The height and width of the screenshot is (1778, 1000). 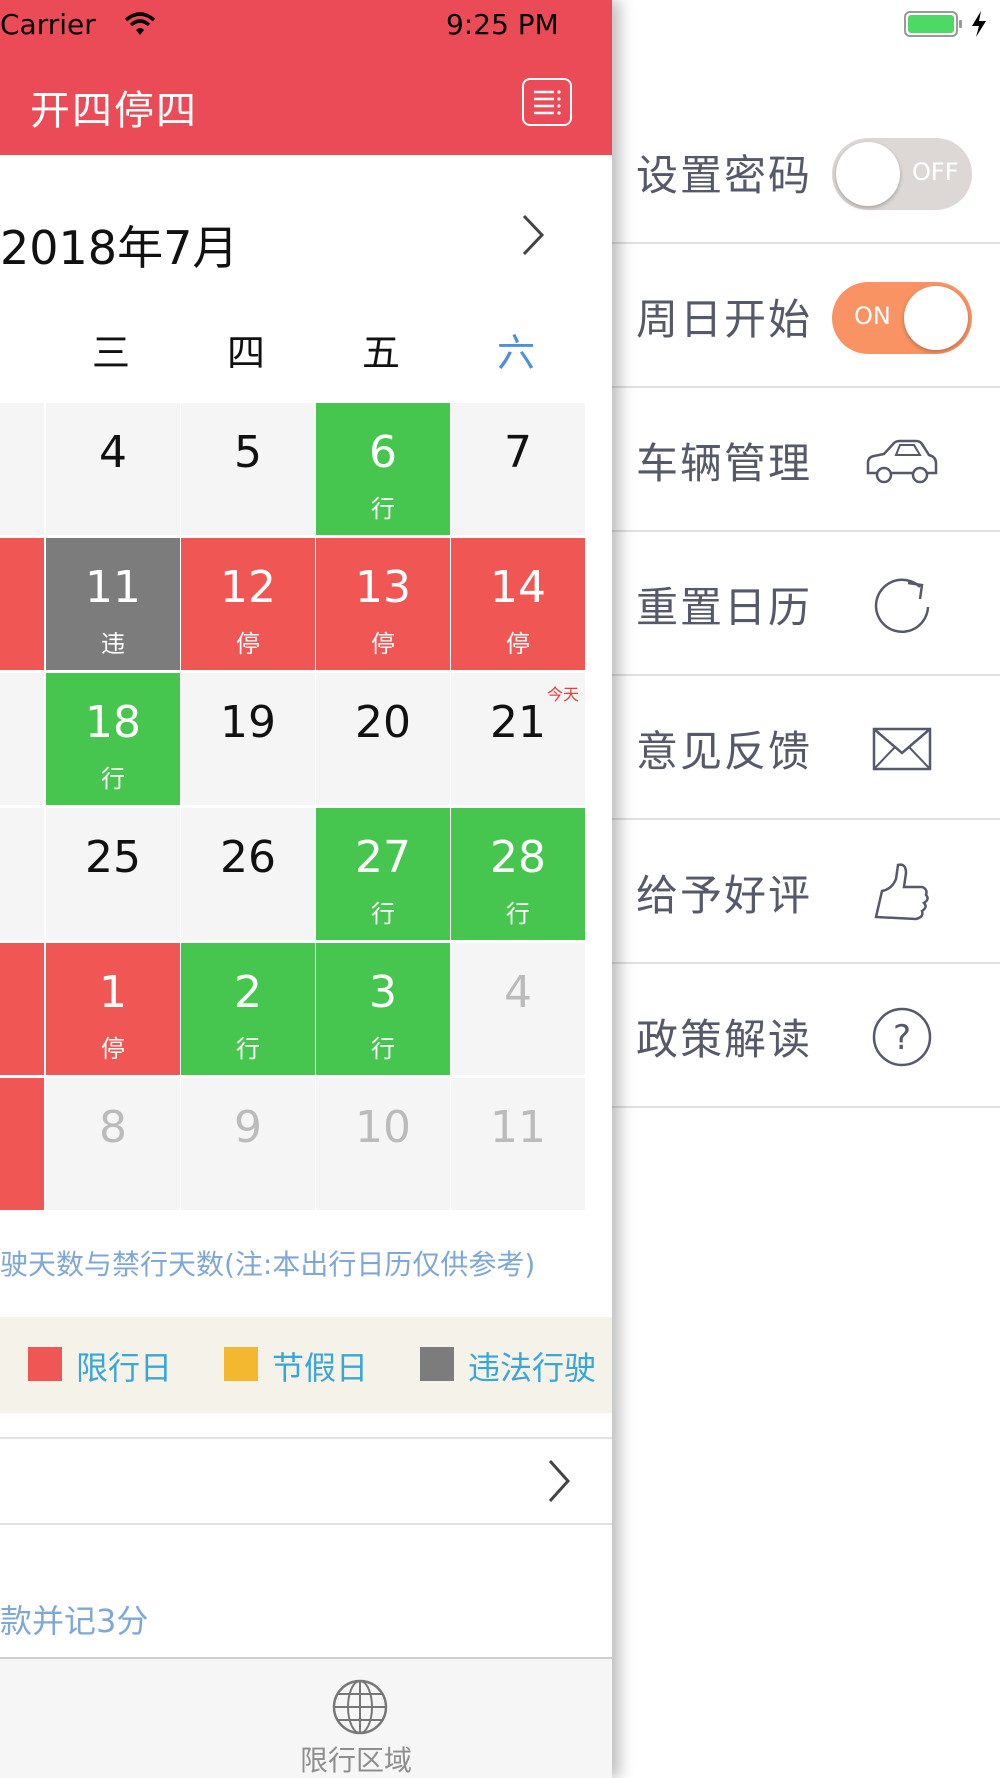 I want to click on day-number: 28, so click(x=518, y=857).